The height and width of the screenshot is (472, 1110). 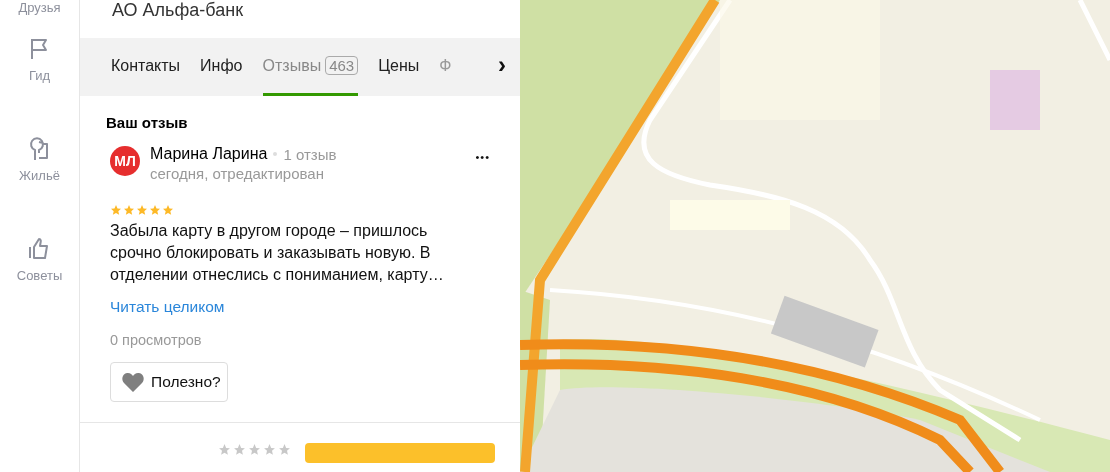 I want to click on heart-icon, so click(x=133, y=382).